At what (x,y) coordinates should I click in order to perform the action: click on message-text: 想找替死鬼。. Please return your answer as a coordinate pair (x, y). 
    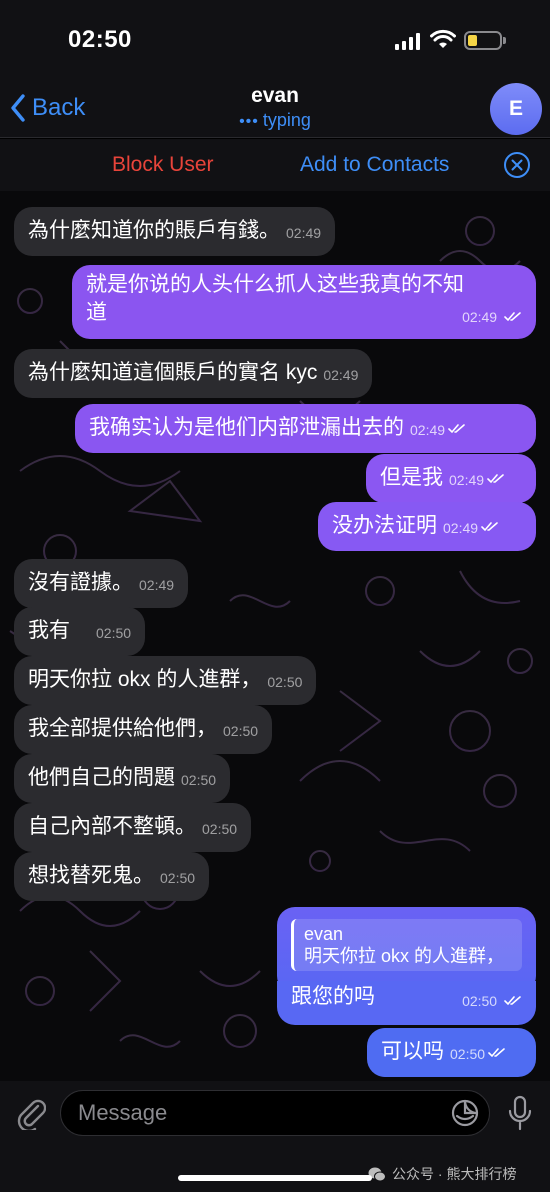
    Looking at the image, I should click on (91, 875).